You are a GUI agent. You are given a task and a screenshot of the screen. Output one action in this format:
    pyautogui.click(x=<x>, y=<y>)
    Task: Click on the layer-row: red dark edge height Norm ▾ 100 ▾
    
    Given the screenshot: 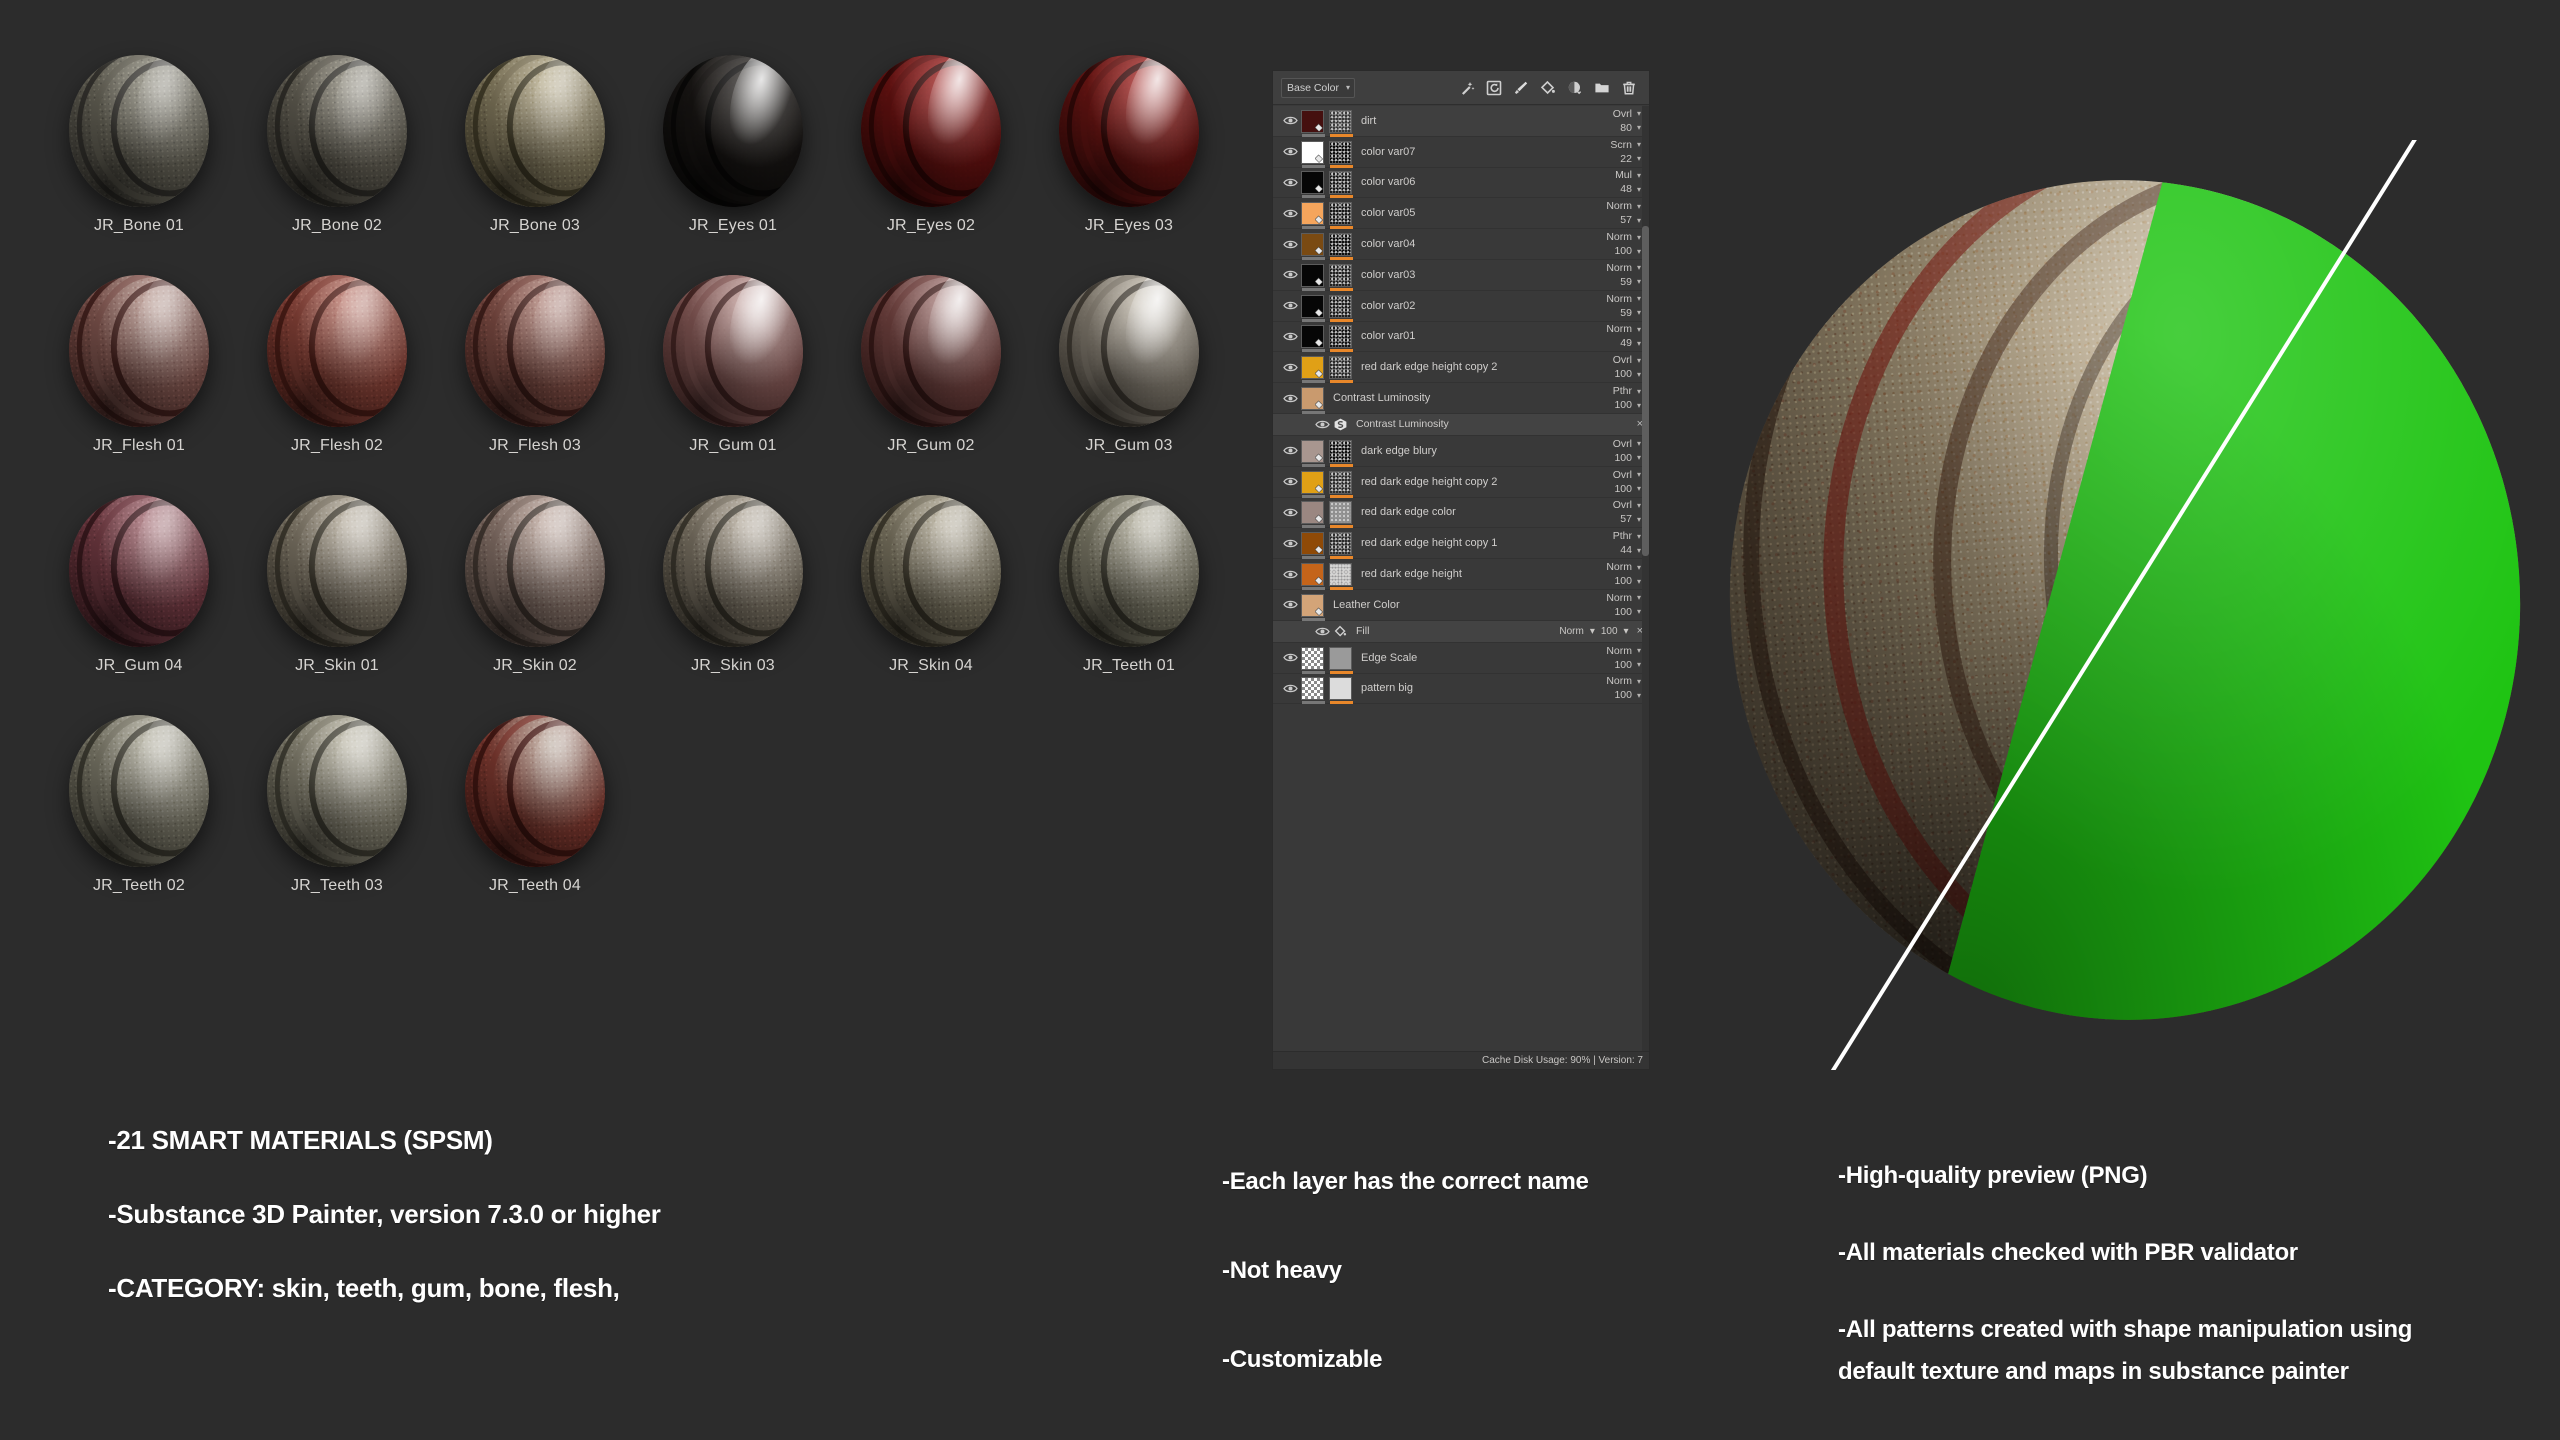 What is the action you would take?
    pyautogui.click(x=1461, y=575)
    